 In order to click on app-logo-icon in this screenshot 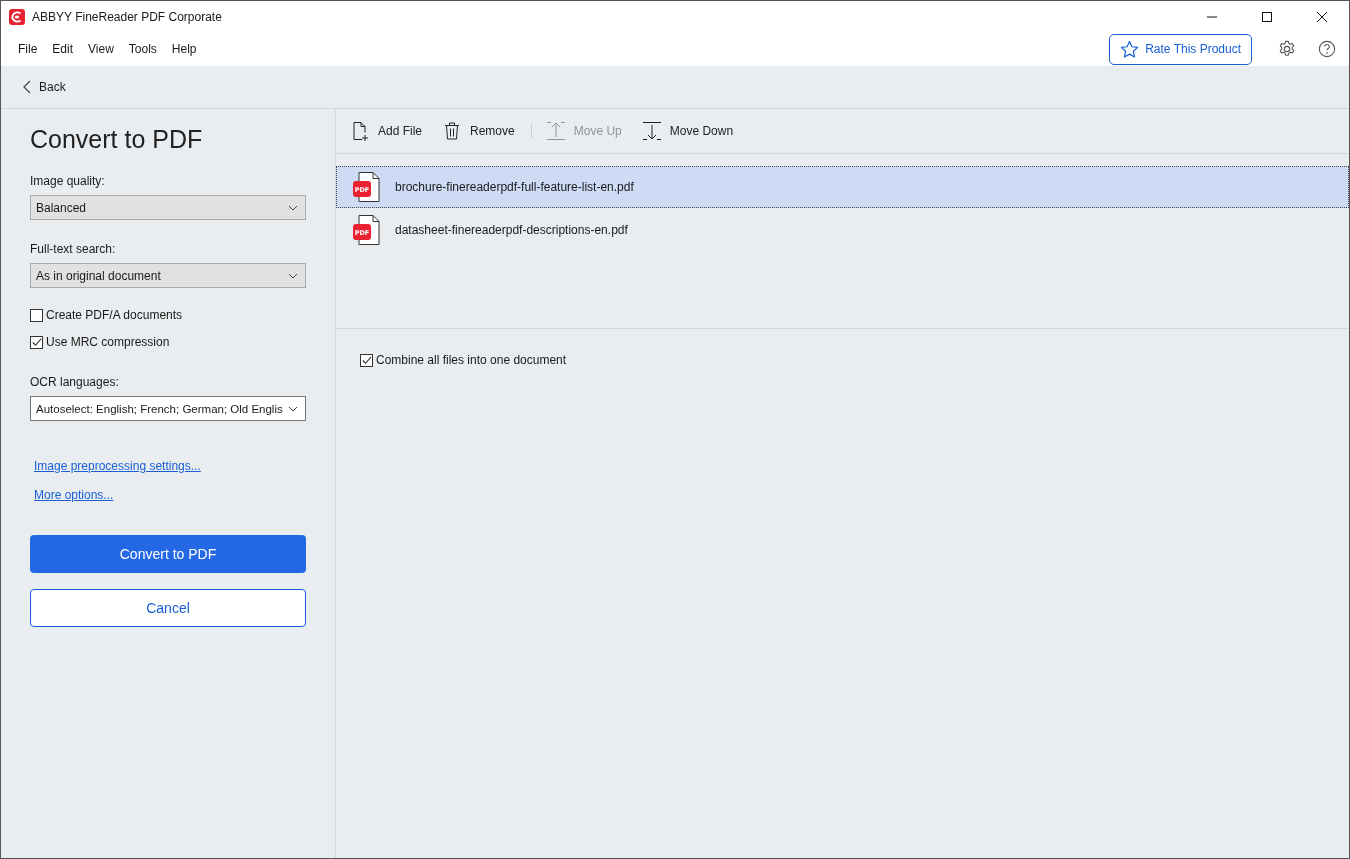, I will do `click(17, 16)`.